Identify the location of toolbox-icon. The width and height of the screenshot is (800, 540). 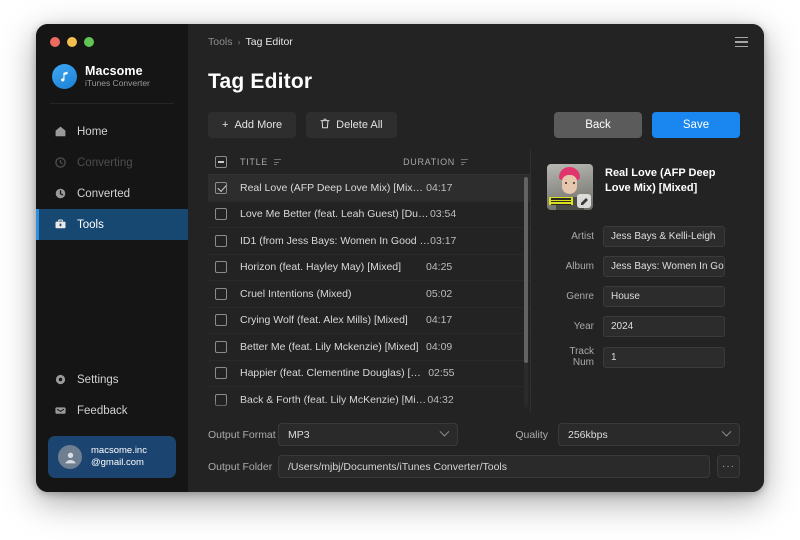
(60, 225).